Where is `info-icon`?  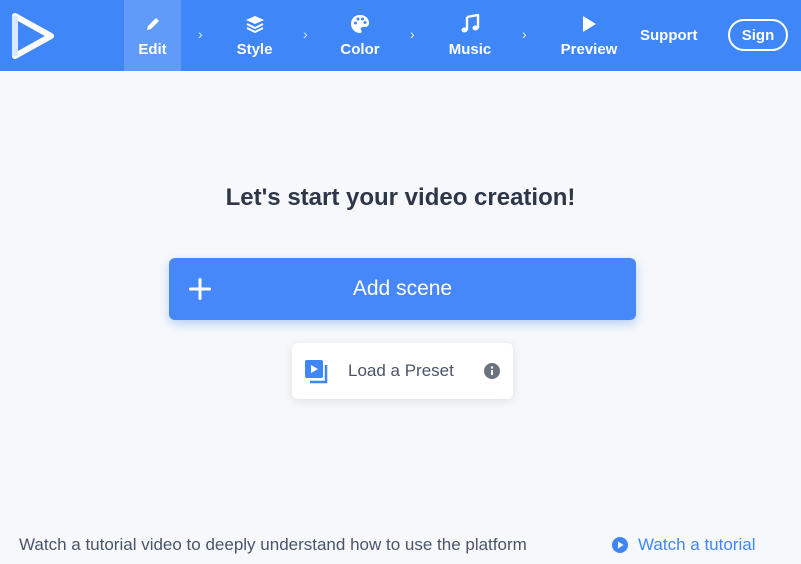 info-icon is located at coordinates (492, 371).